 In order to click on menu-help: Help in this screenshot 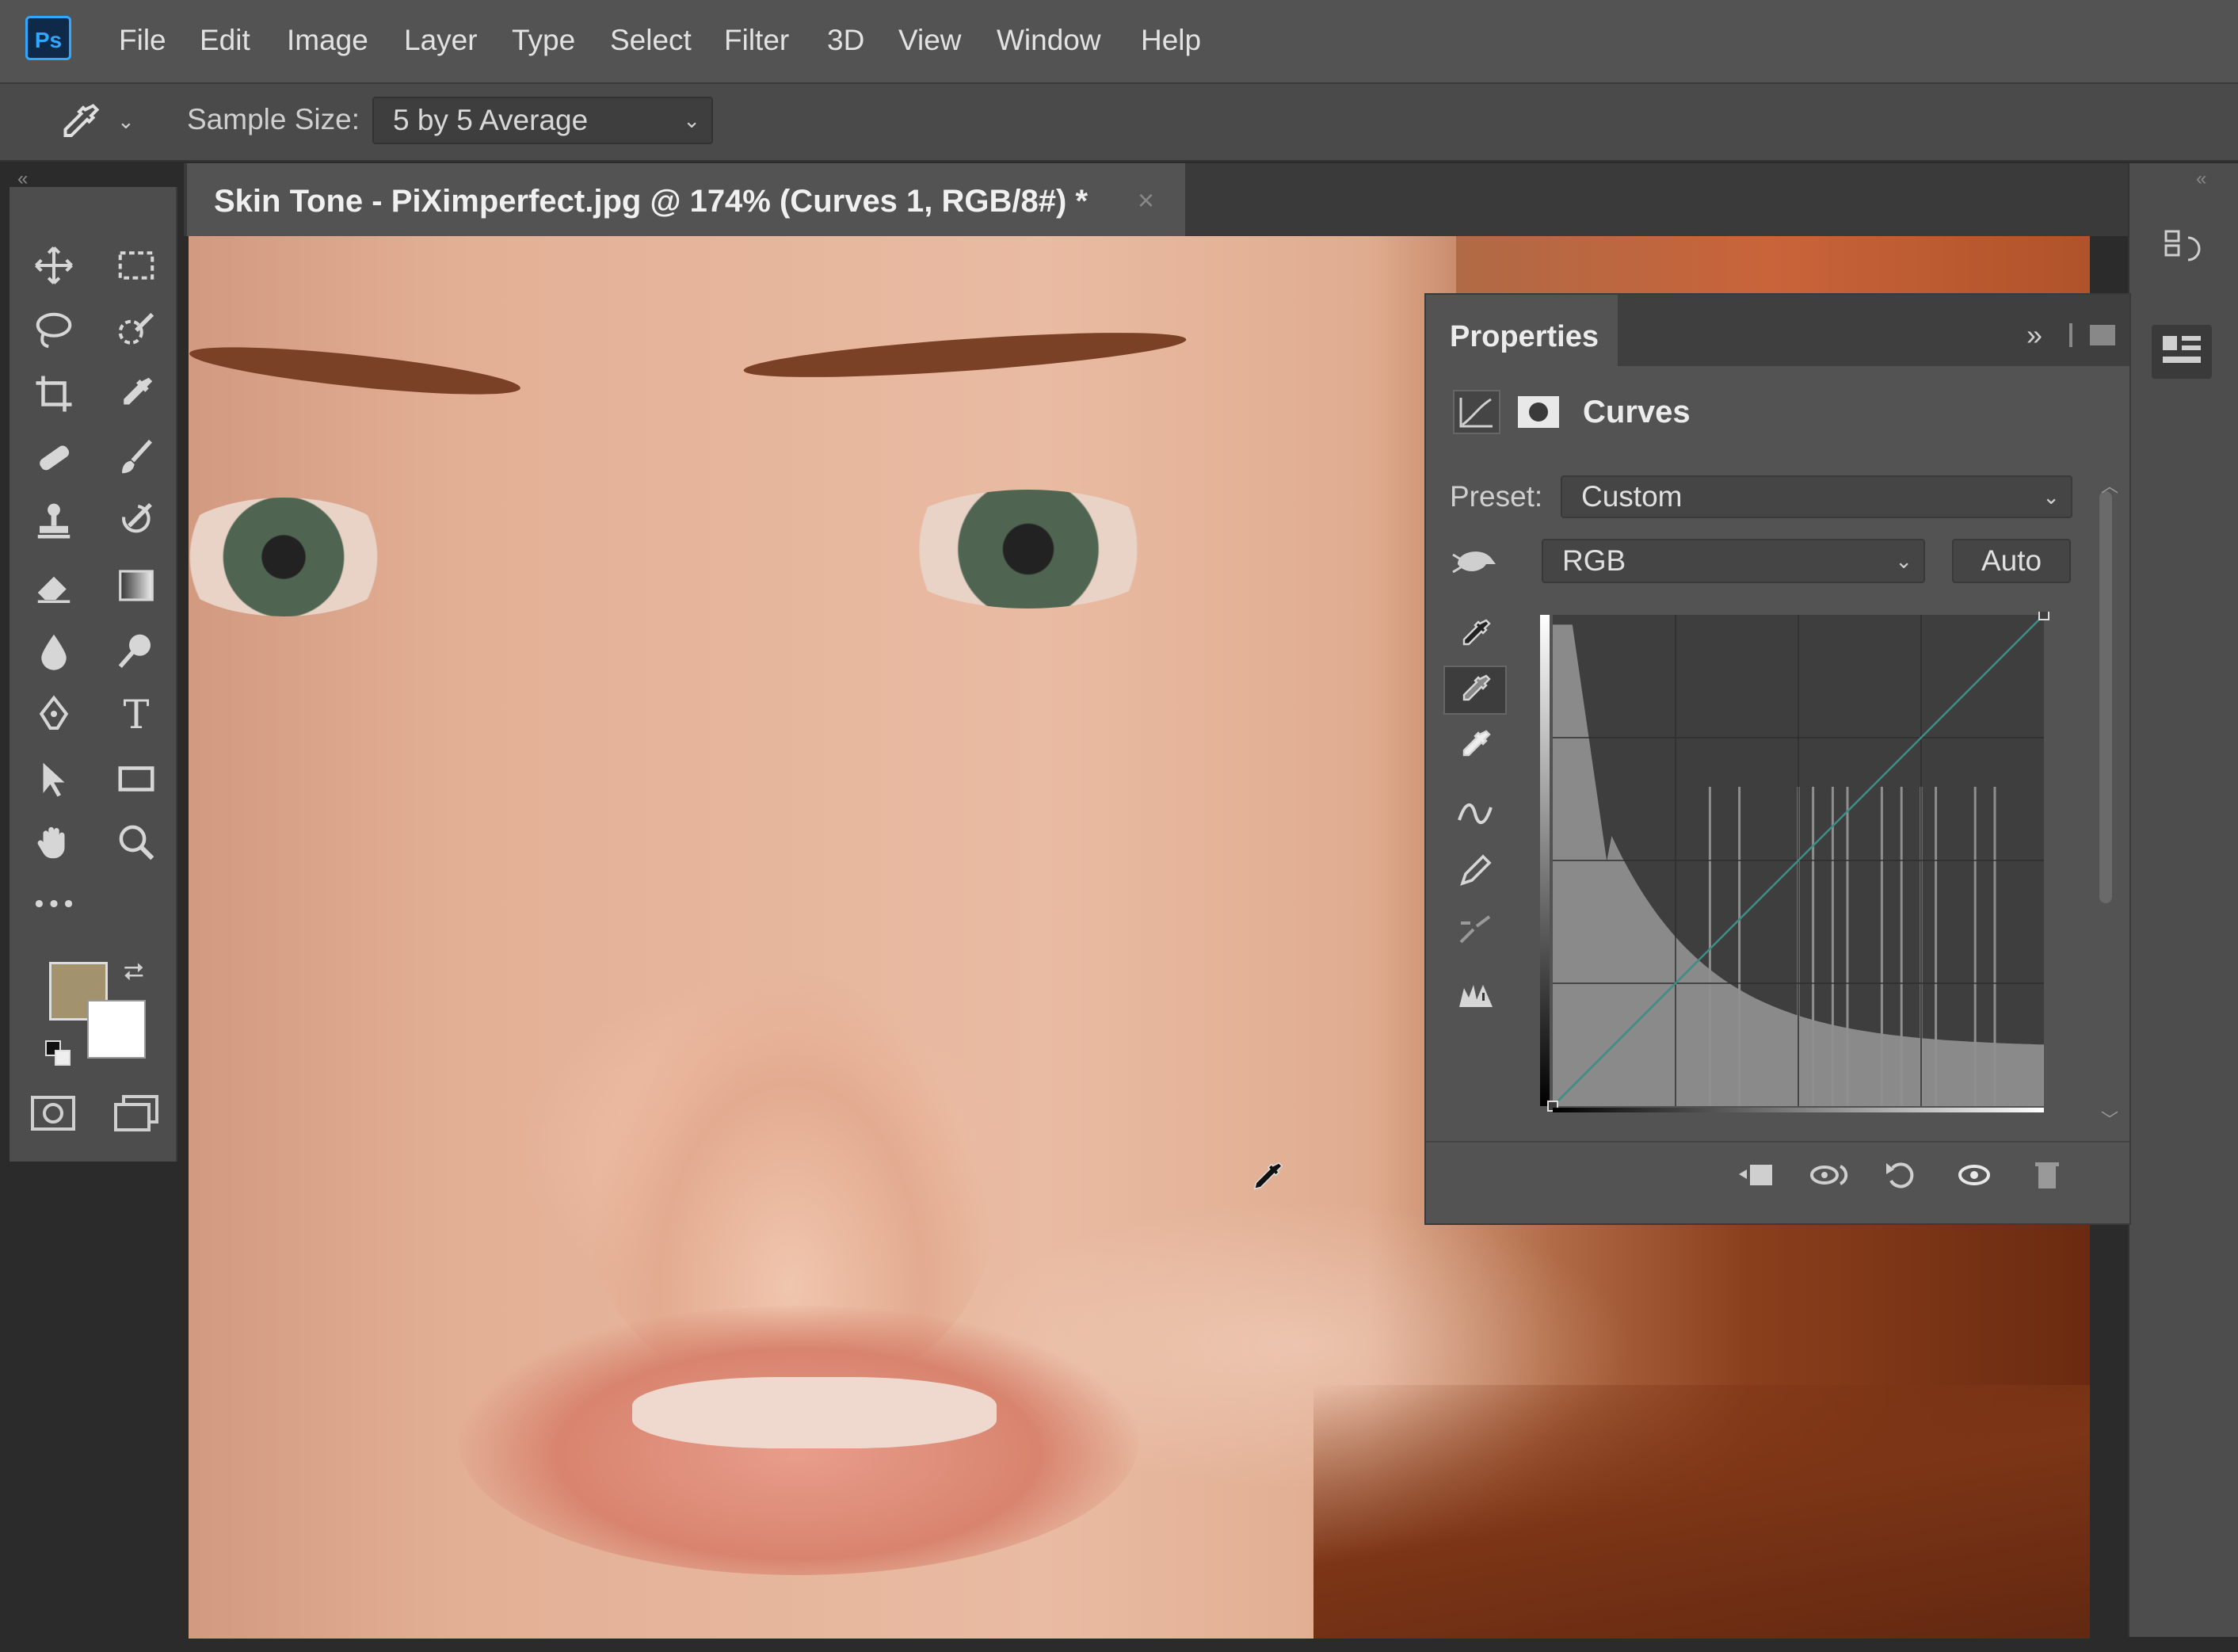, I will do `click(1171, 40)`.